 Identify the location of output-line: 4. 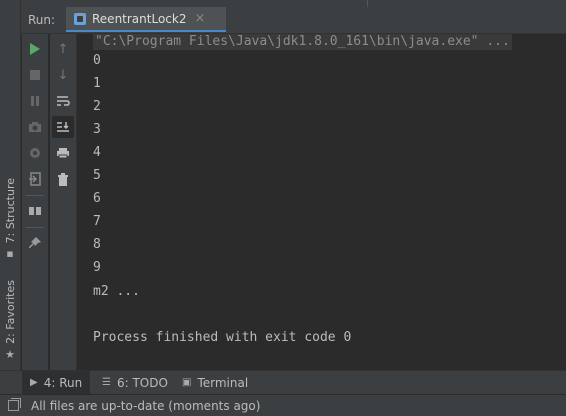
(97, 152).